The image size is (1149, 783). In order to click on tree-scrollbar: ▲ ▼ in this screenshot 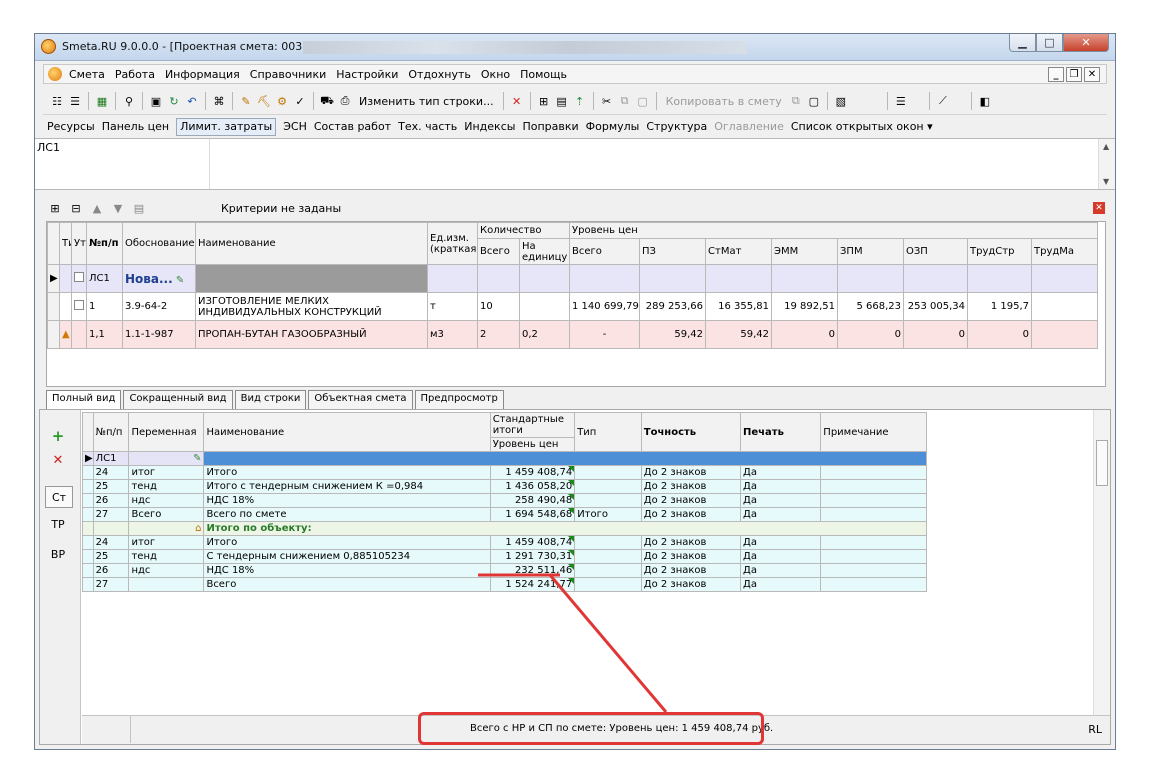, I will do `click(1106, 164)`.